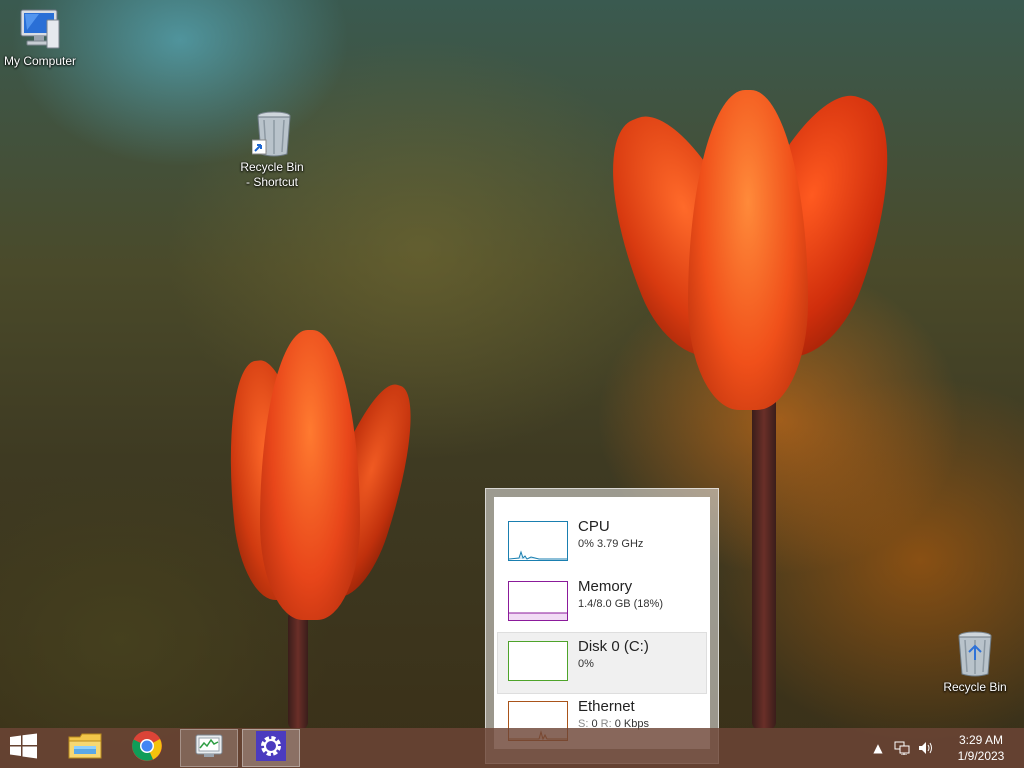  What do you see at coordinates (878, 748) in the screenshot?
I see `show-hidden-icons-chevron: ▲` at bounding box center [878, 748].